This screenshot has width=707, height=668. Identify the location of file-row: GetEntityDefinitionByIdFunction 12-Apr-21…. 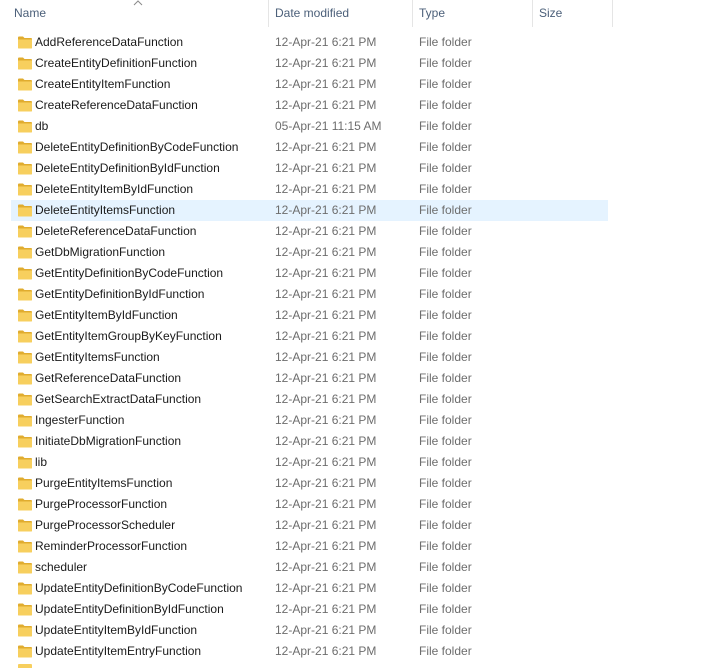
(309, 294).